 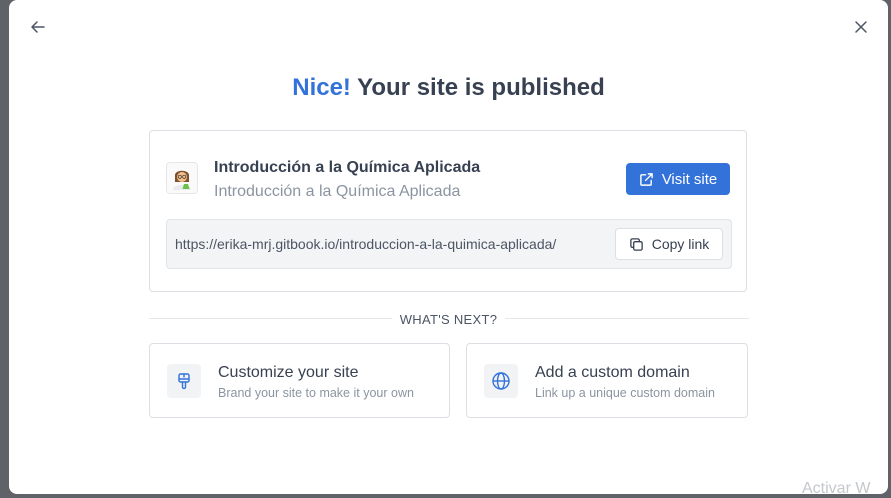 I want to click on back-button, so click(x=38, y=27).